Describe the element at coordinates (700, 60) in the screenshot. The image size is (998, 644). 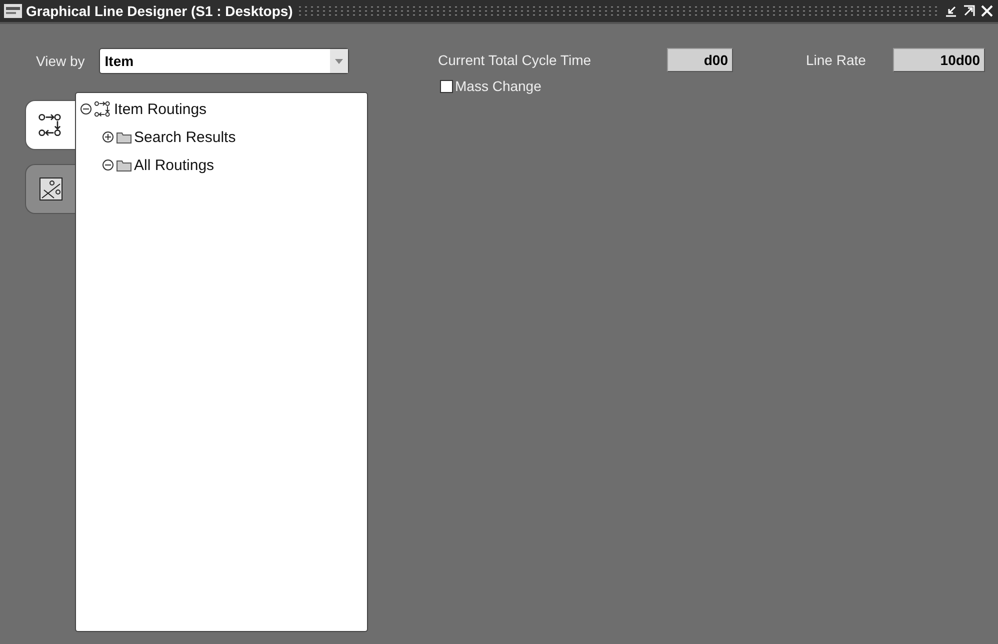
I see `cycle-time-field: d00` at that location.